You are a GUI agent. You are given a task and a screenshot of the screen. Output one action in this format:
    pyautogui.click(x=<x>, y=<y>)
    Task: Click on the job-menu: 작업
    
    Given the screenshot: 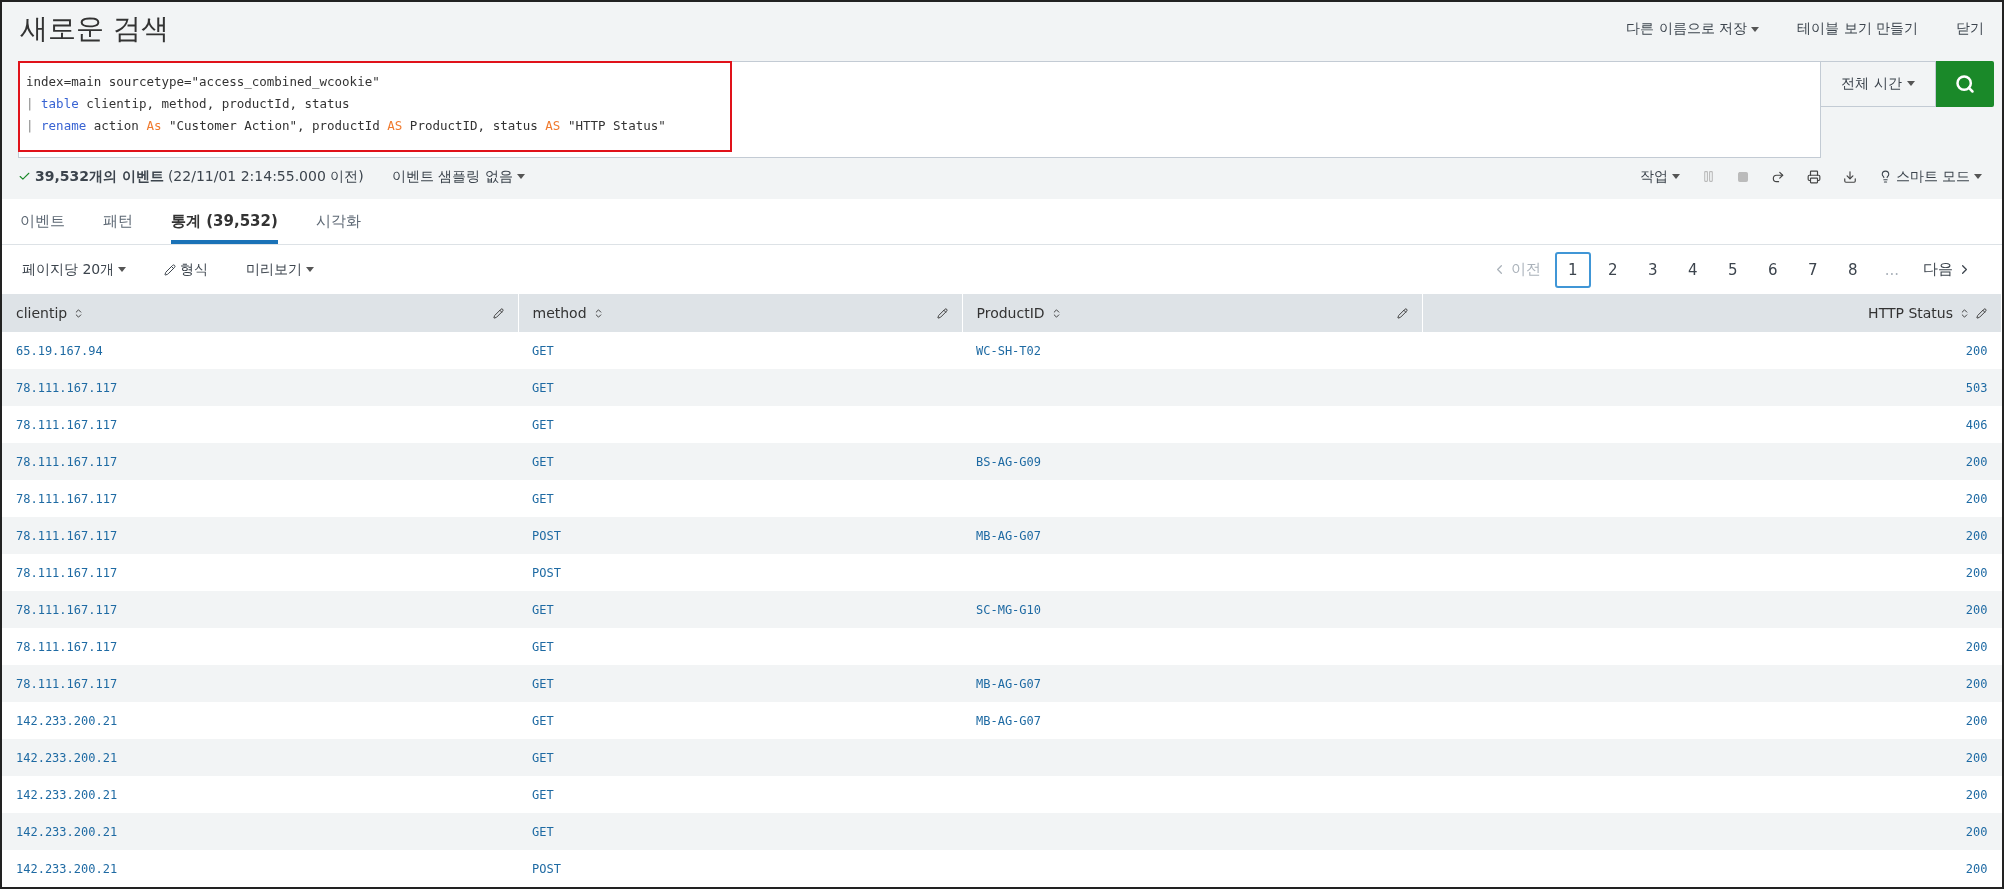 What is the action you would take?
    pyautogui.click(x=1659, y=176)
    